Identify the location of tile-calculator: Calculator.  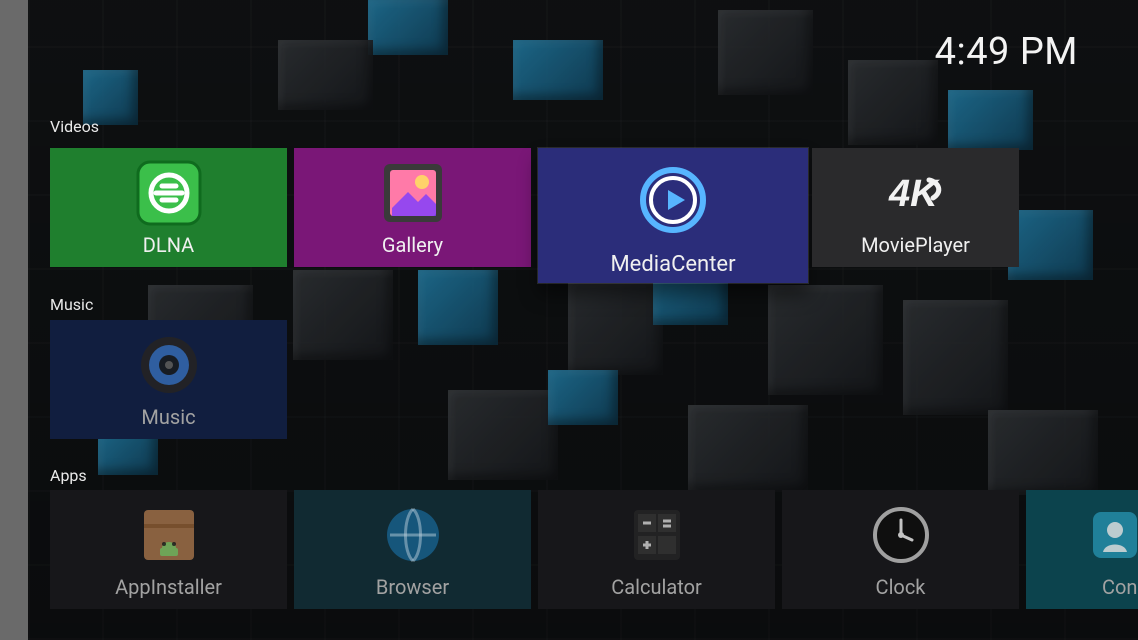
(656, 549).